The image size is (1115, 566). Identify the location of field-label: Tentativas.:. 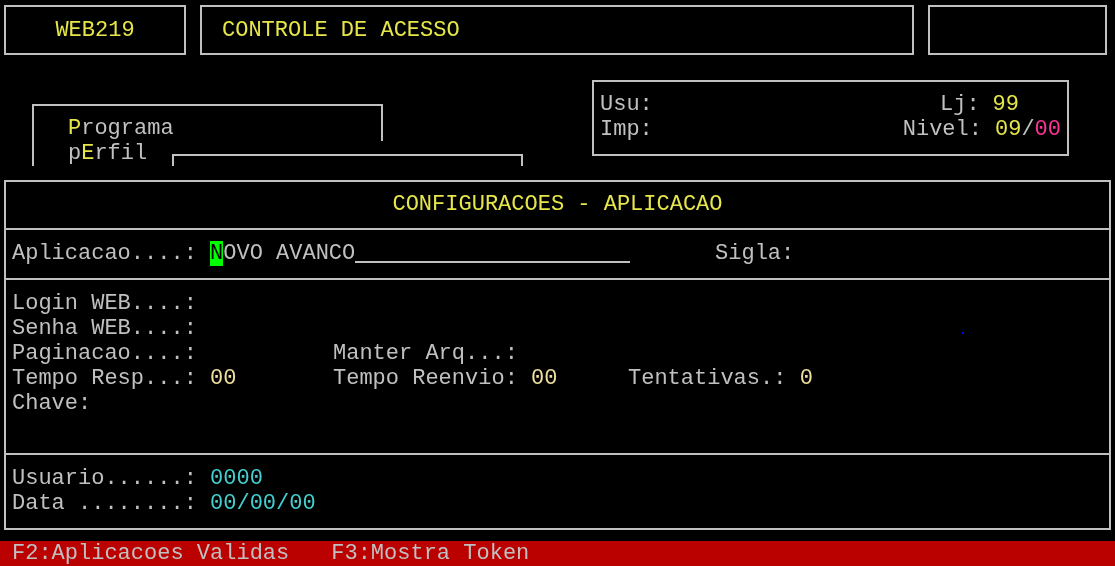
(708, 378).